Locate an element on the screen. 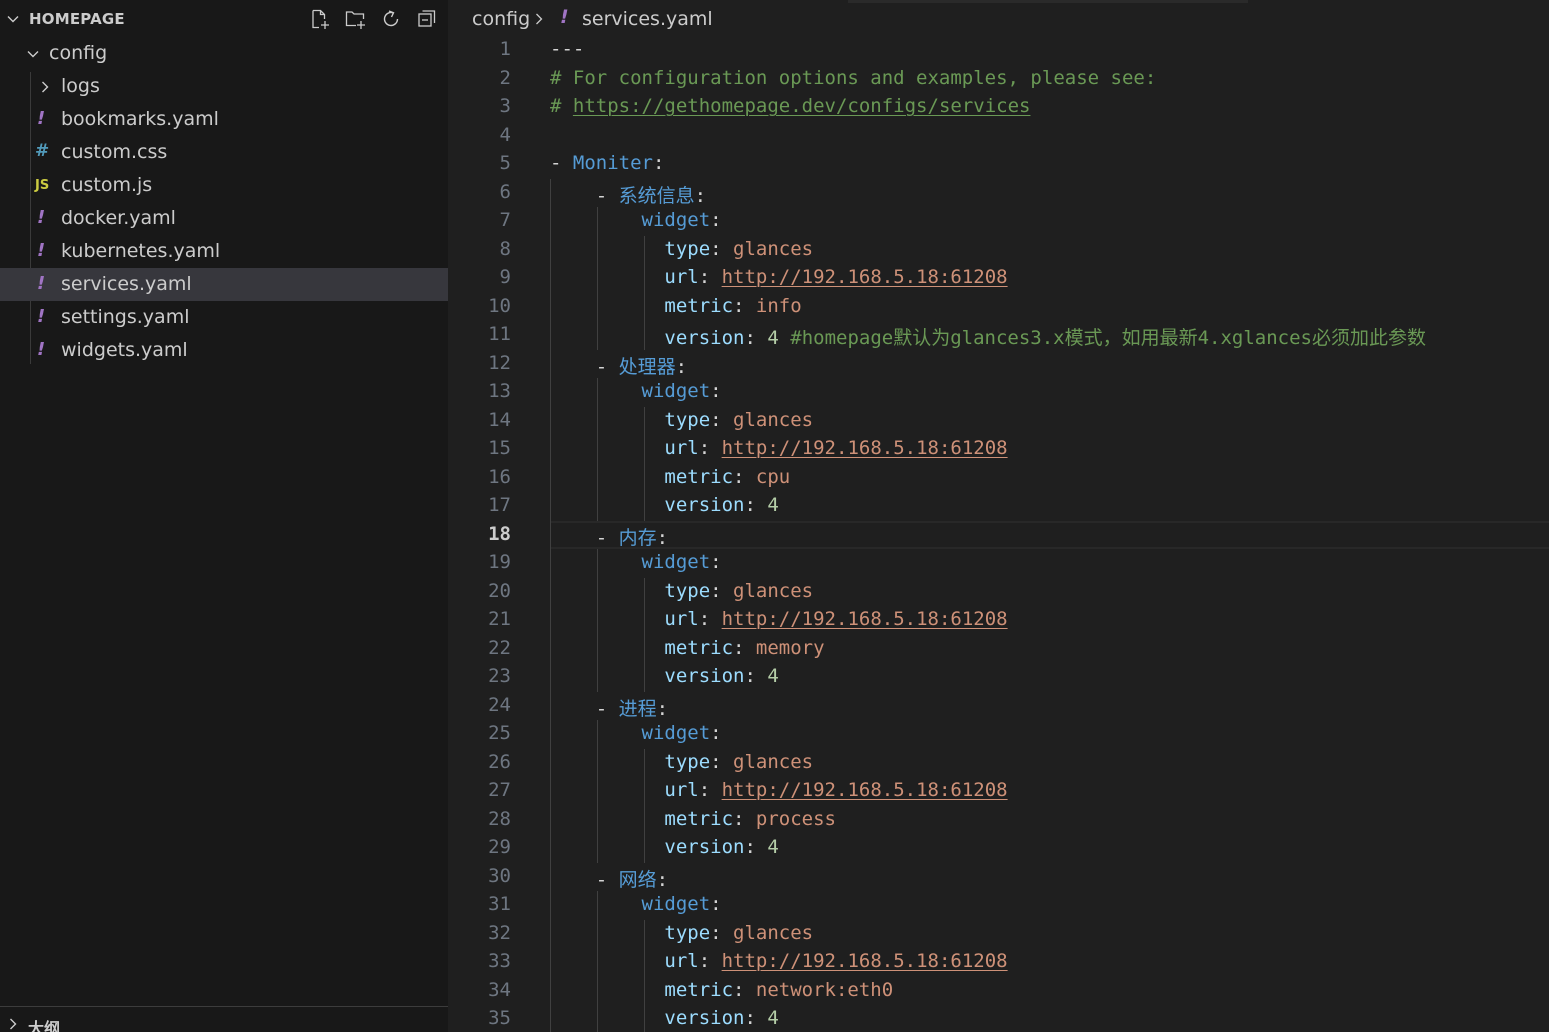 The height and width of the screenshot is (1032, 1549). code-token: 进程 is located at coordinates (637, 708).